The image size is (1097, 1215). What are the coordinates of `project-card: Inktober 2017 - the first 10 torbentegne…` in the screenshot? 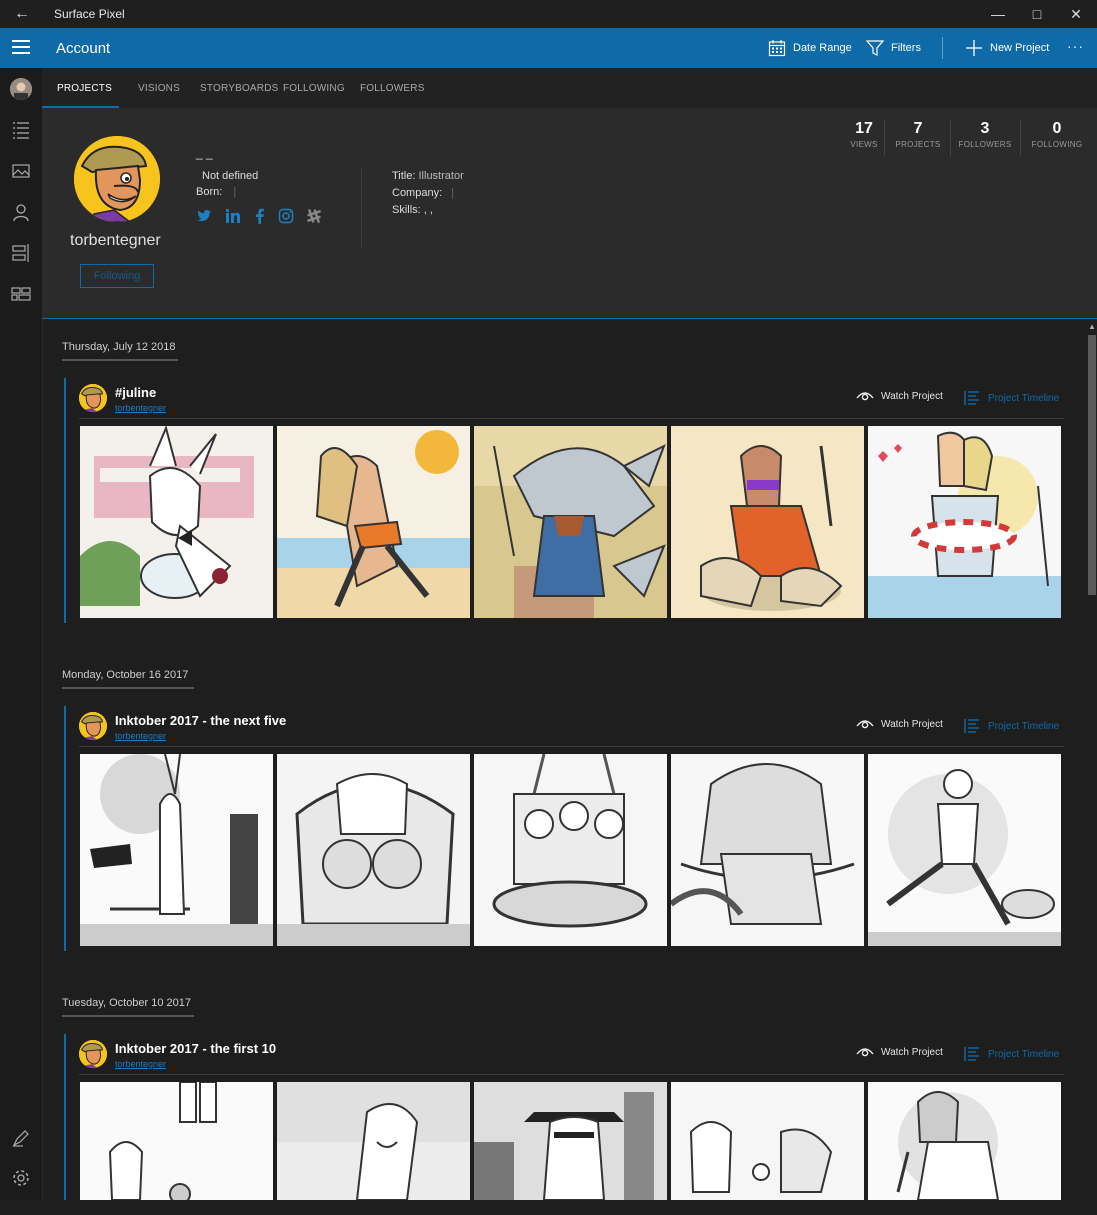 It's located at (564, 1117).